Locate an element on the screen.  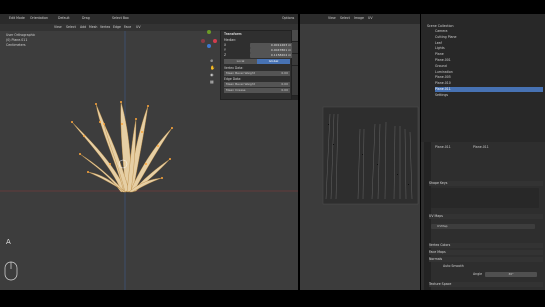
uv-maps-header: UV Maps is located at coordinates (486, 216).